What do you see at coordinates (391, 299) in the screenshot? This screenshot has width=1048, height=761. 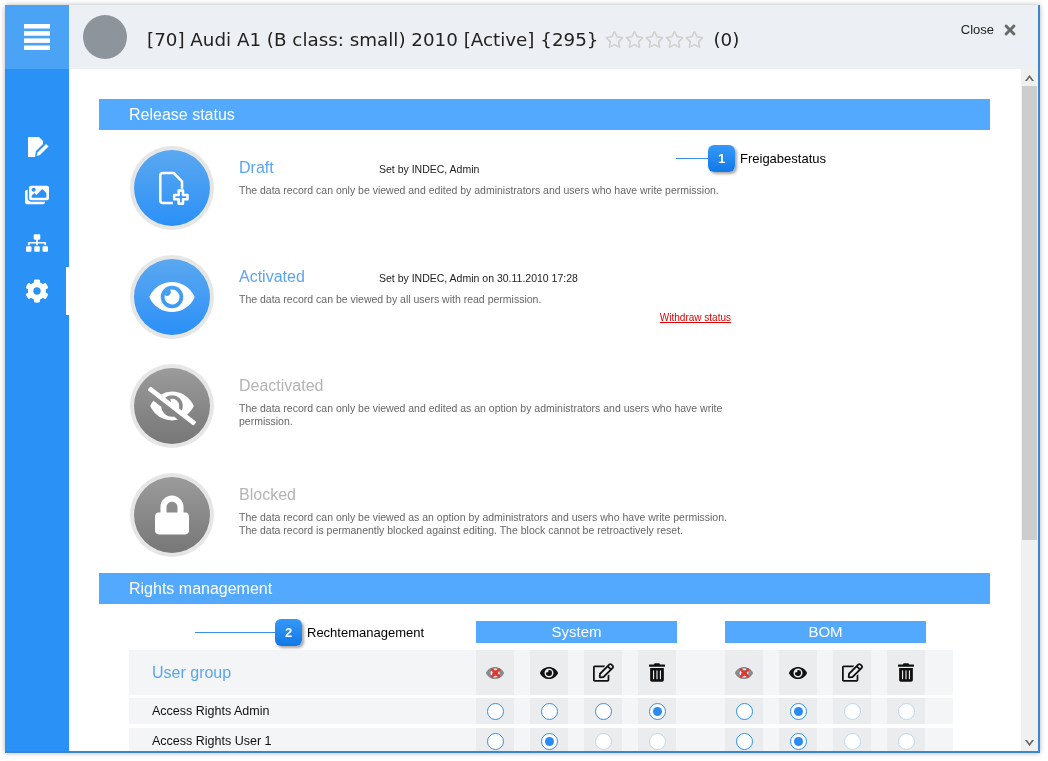 I see `status-description: The data record can be viewed by all users with read permission.` at bounding box center [391, 299].